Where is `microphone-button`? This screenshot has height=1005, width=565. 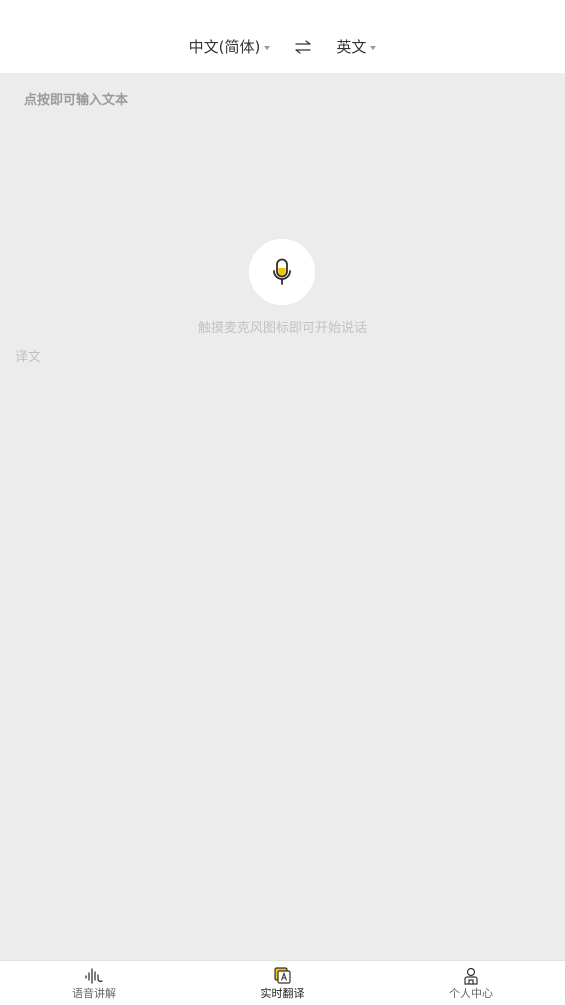
microphone-button is located at coordinates (282, 272).